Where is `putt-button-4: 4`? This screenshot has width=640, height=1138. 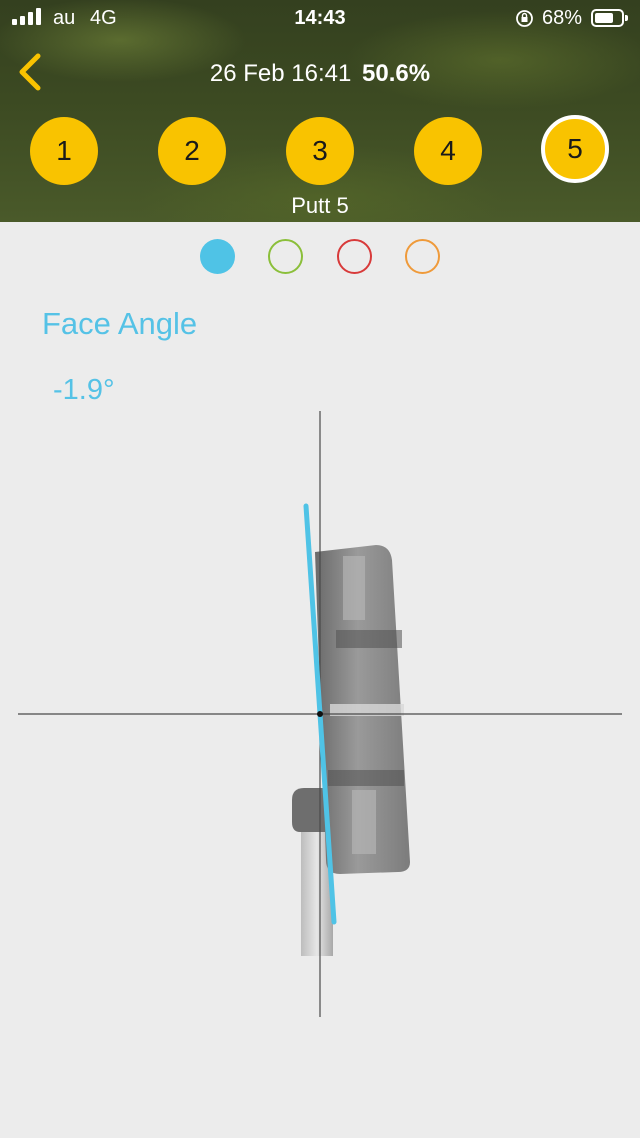
putt-button-4: 4 is located at coordinates (448, 151).